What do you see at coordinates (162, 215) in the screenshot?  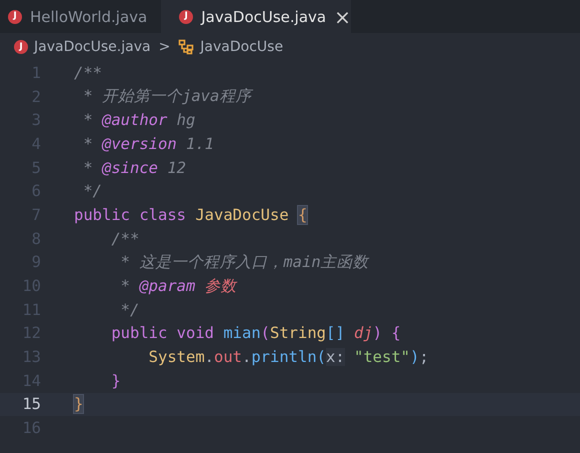 I see `code-keyword: class` at bounding box center [162, 215].